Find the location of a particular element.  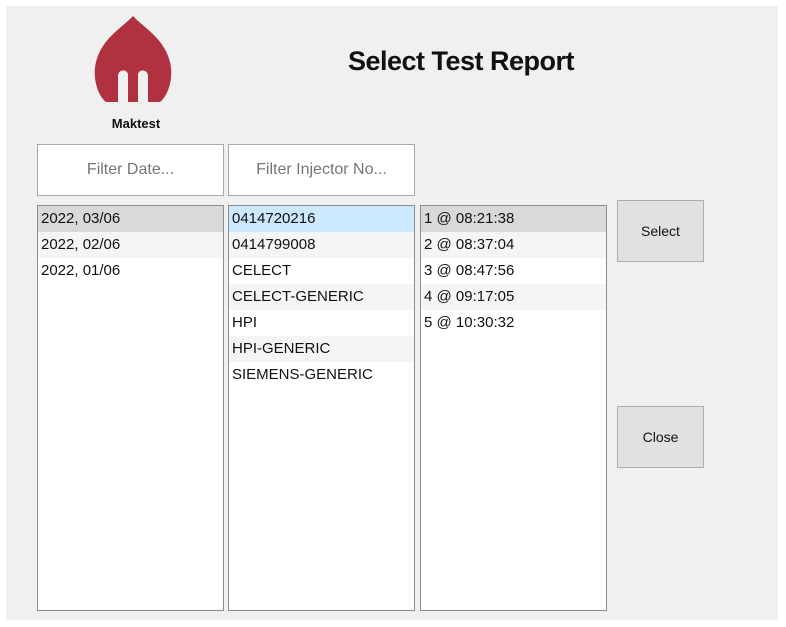

list-item-injector: 0414799008 is located at coordinates (321, 245).